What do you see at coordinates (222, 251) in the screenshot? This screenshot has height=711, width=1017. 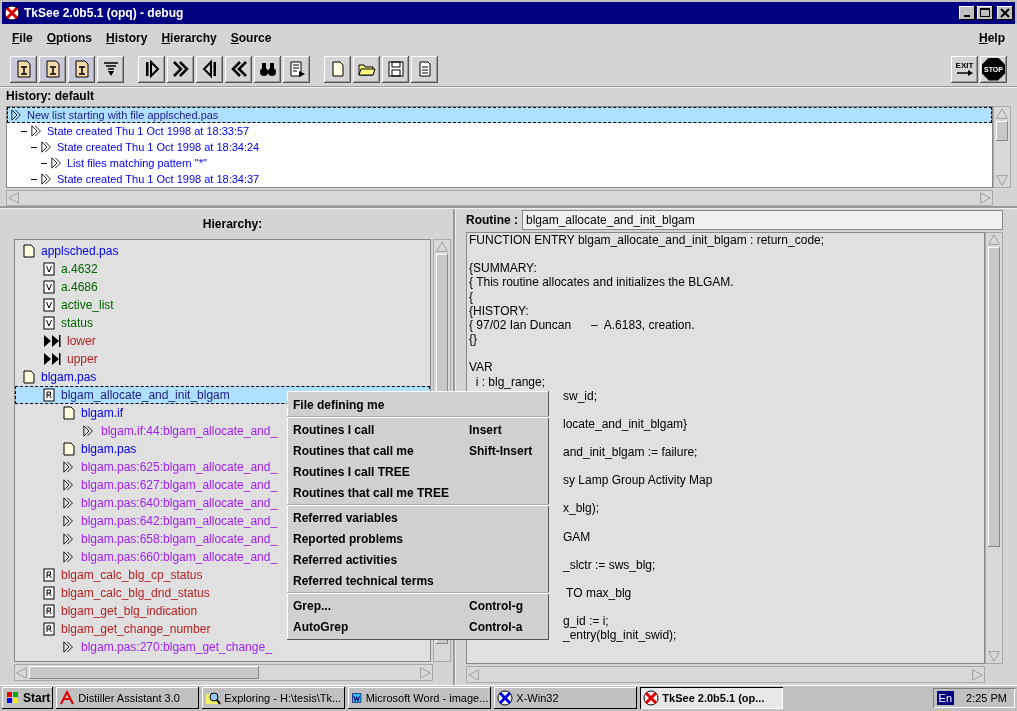 I see `tree-item: applsched.pas` at bounding box center [222, 251].